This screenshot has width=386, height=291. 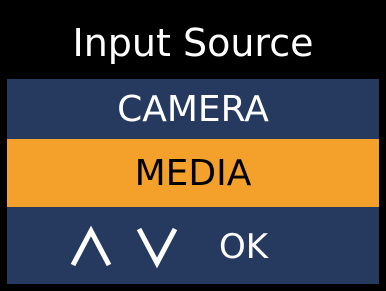 I want to click on caret-down-icon, so click(x=157, y=247).